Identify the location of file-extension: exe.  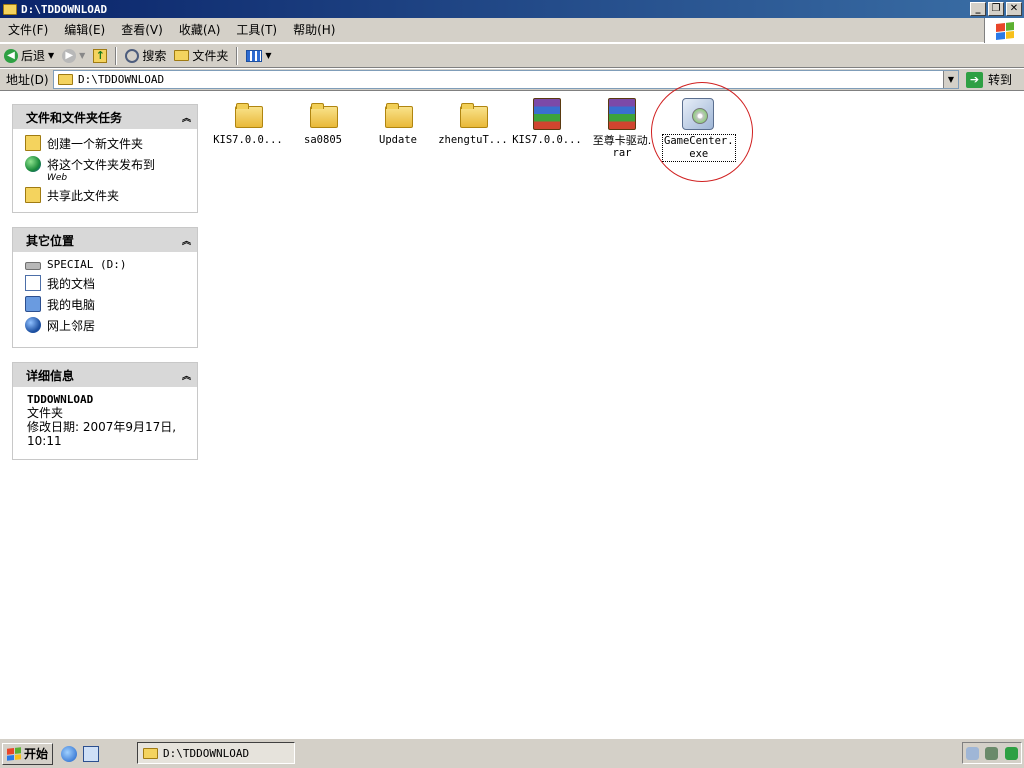
(699, 154).